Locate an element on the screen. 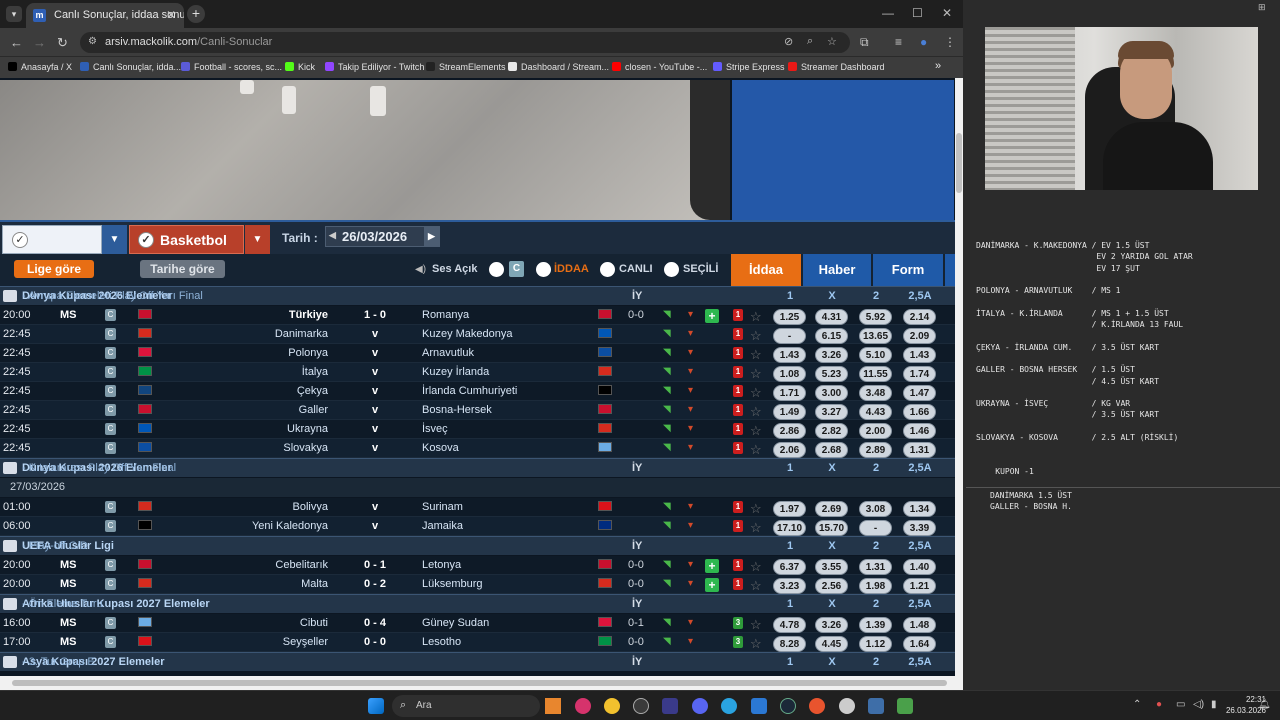 This screenshot has height=720, width=1280. odds-button: 3.55 is located at coordinates (831, 567).